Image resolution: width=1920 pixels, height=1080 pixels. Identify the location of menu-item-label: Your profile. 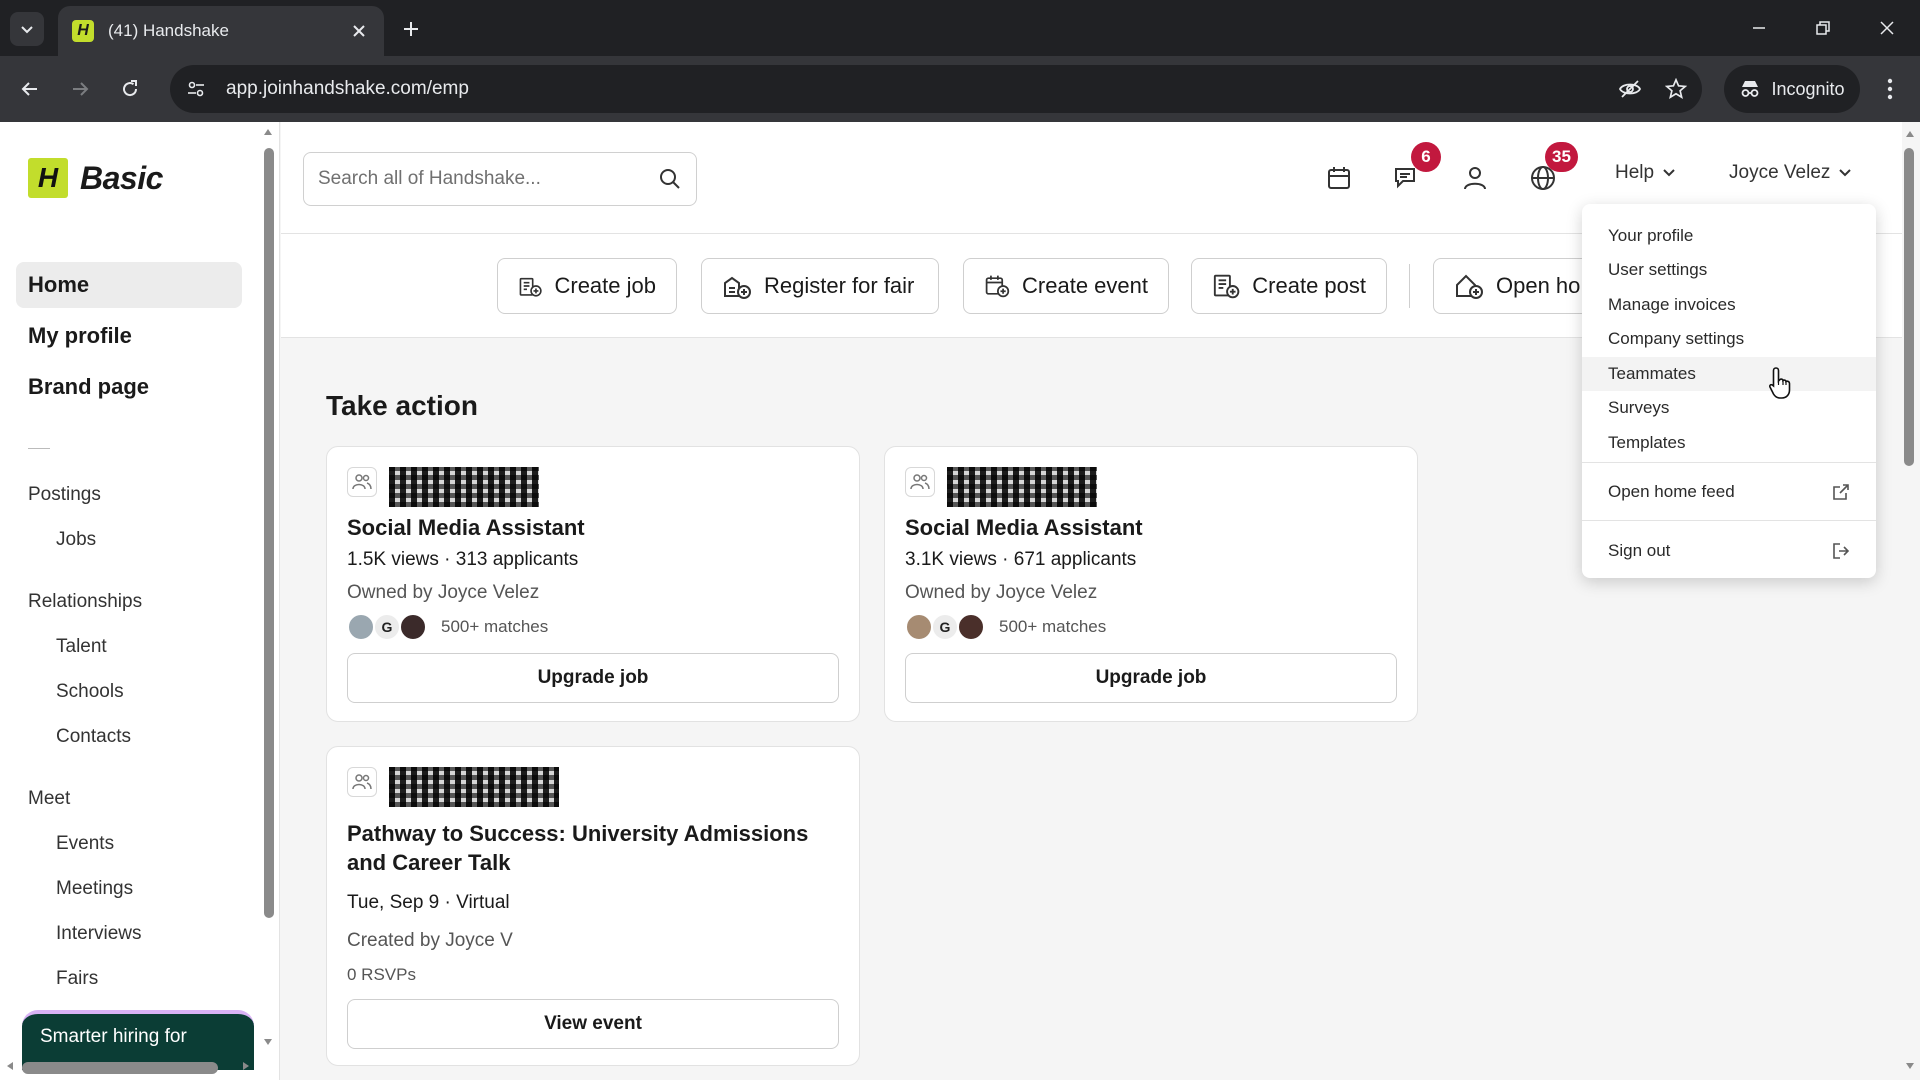
(1651, 235).